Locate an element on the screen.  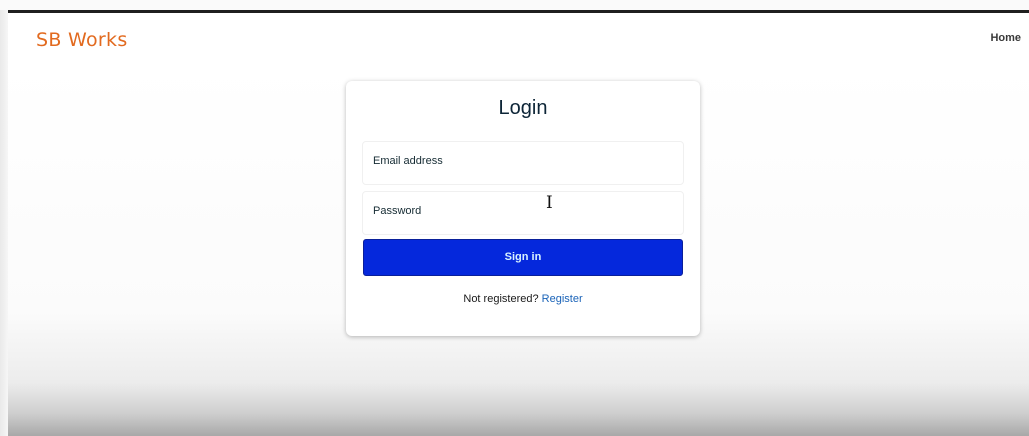
top-strip is located at coordinates (514, 5).